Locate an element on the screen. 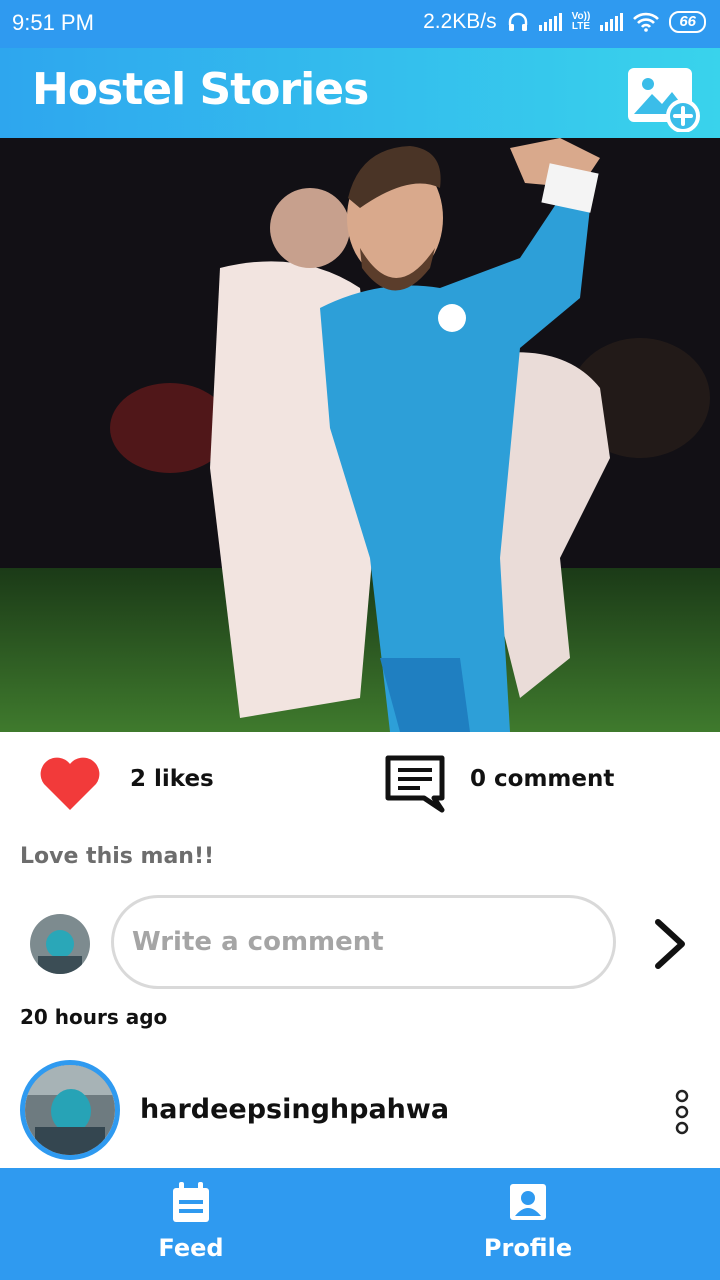 Image resolution: width=720 pixels, height=1280 pixels. nav-feed: Feed is located at coordinates (191, 1224).